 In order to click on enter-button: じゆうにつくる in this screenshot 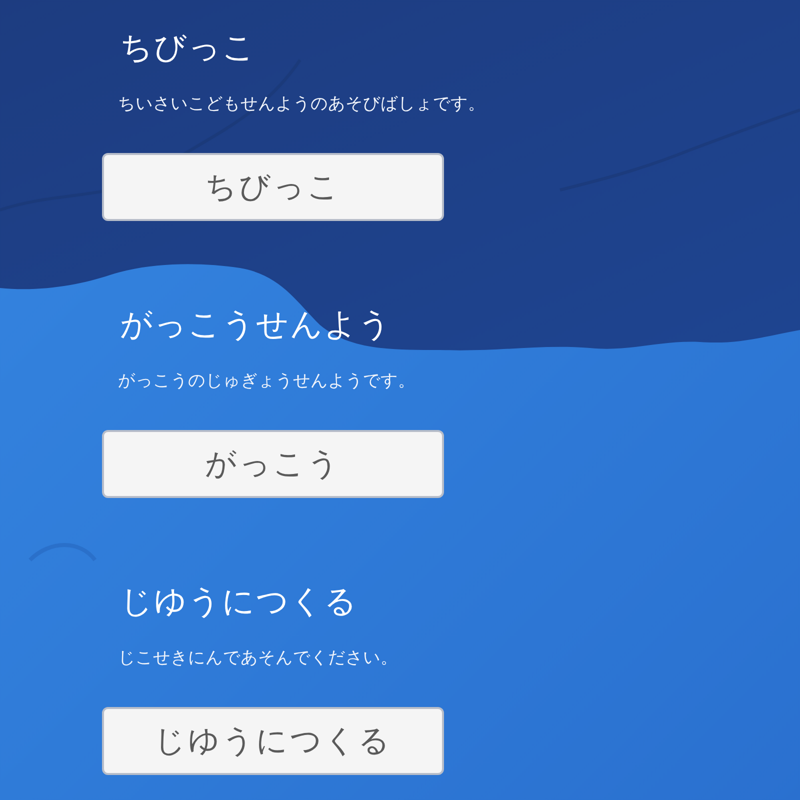, I will do `click(273, 741)`.